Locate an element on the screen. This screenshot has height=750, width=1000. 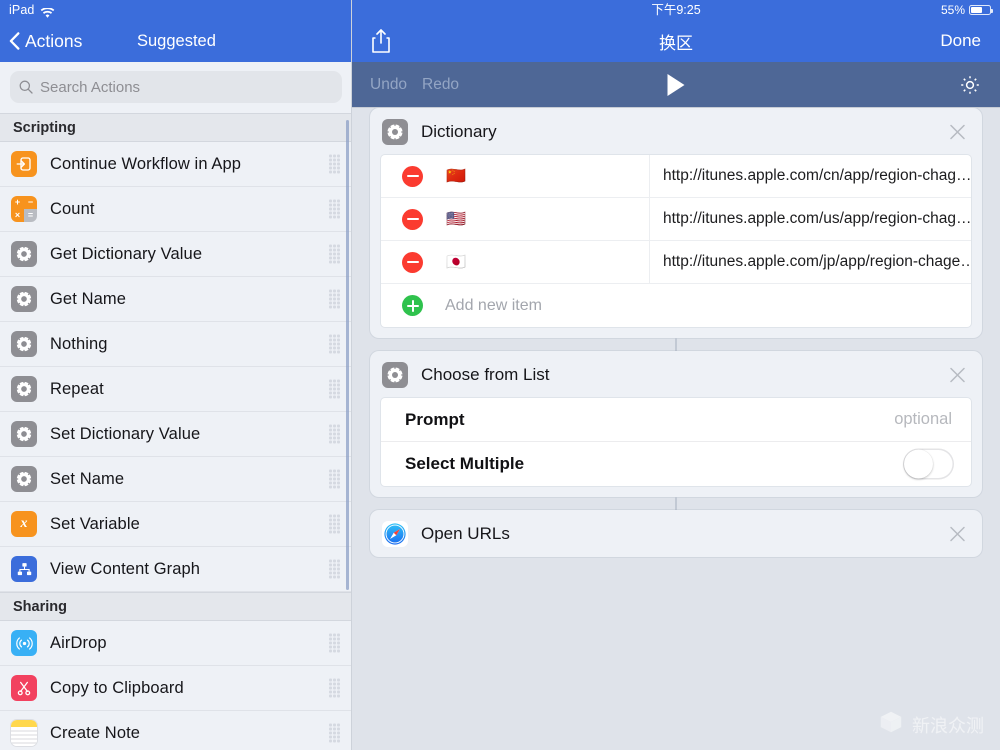
sidebar-item-copy-to-clipboard: Copy to Clipboard is located at coordinates (176, 688).